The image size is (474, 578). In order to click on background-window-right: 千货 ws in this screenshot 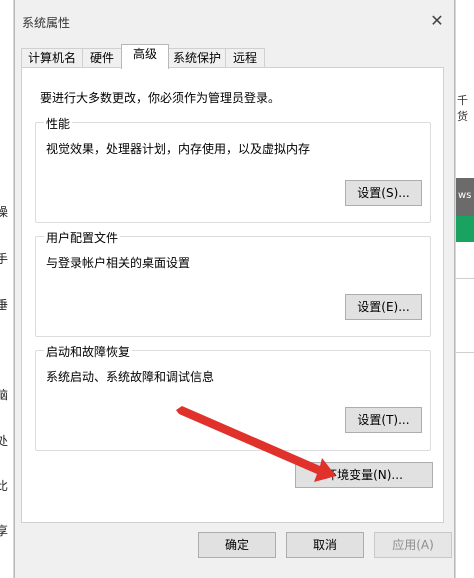, I will do `click(464, 289)`.